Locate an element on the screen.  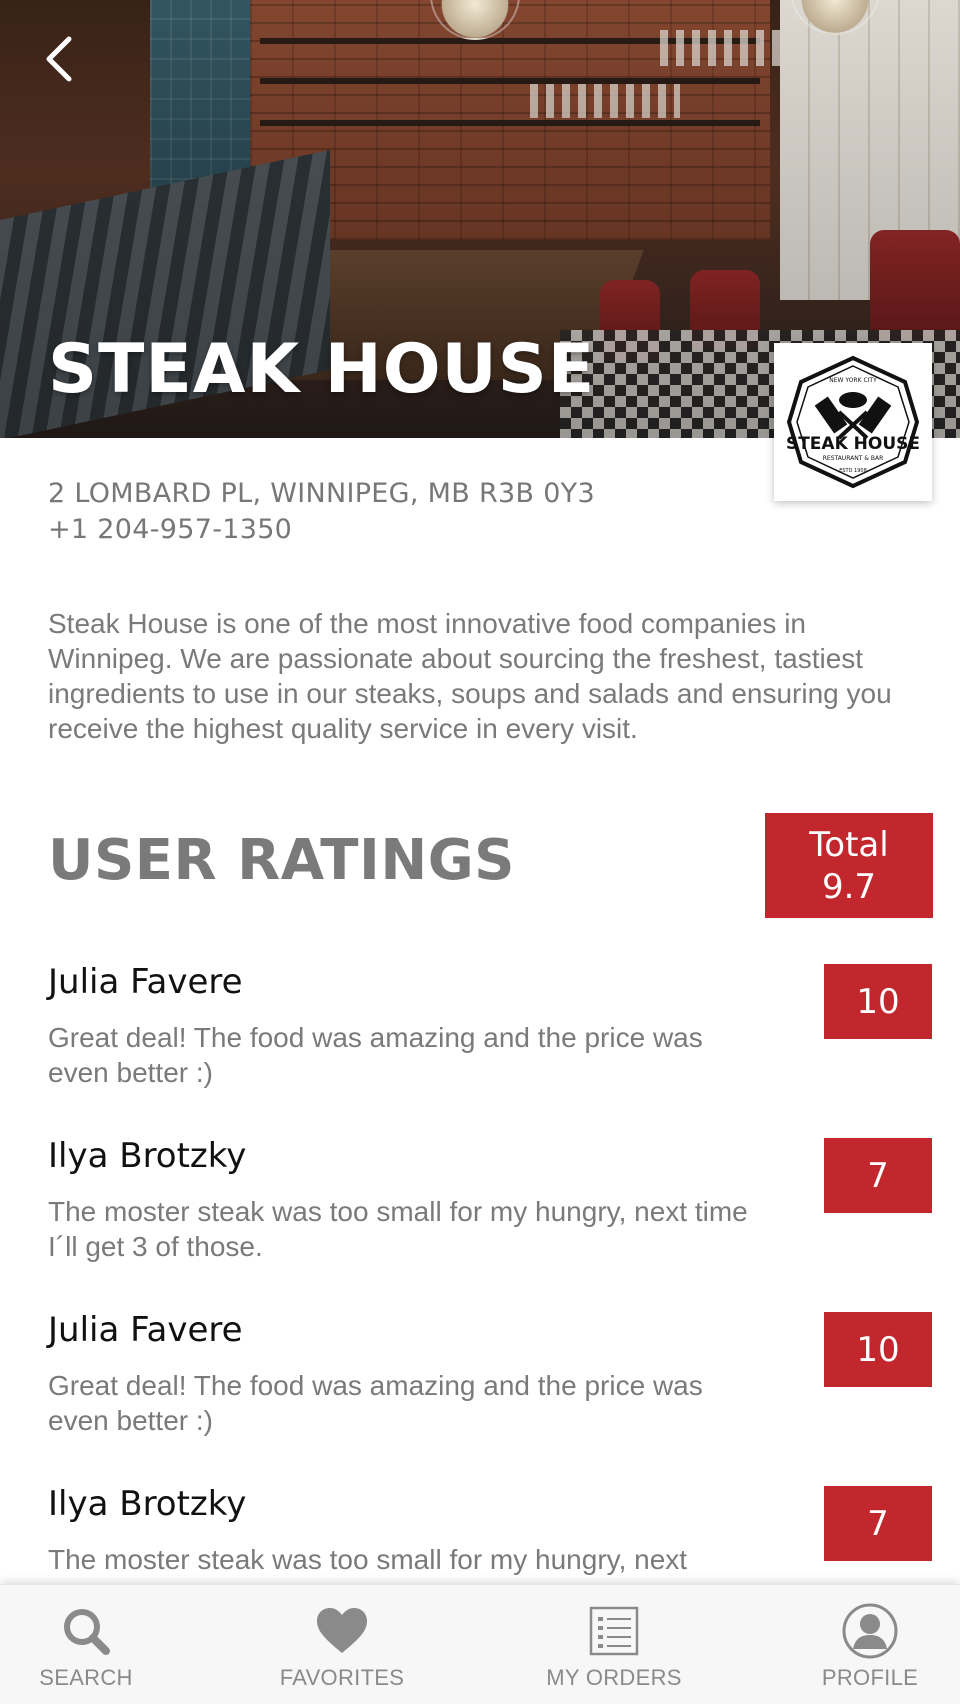
chevron-left-icon is located at coordinates (59, 59).